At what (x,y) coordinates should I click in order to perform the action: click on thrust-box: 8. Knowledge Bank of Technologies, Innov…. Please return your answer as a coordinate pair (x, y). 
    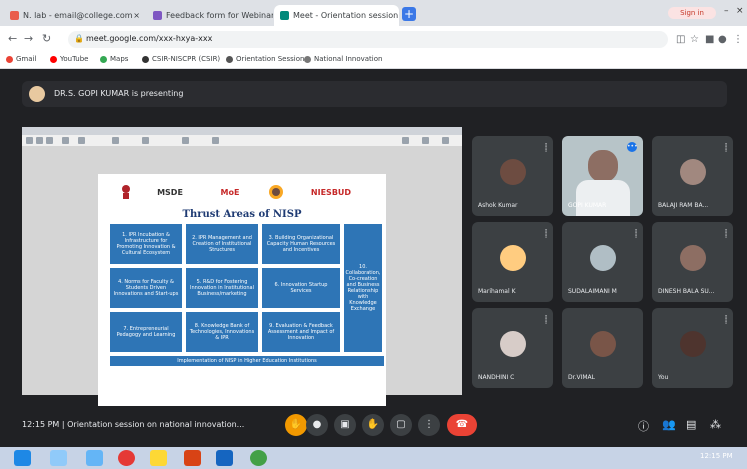
    Looking at the image, I should click on (222, 332).